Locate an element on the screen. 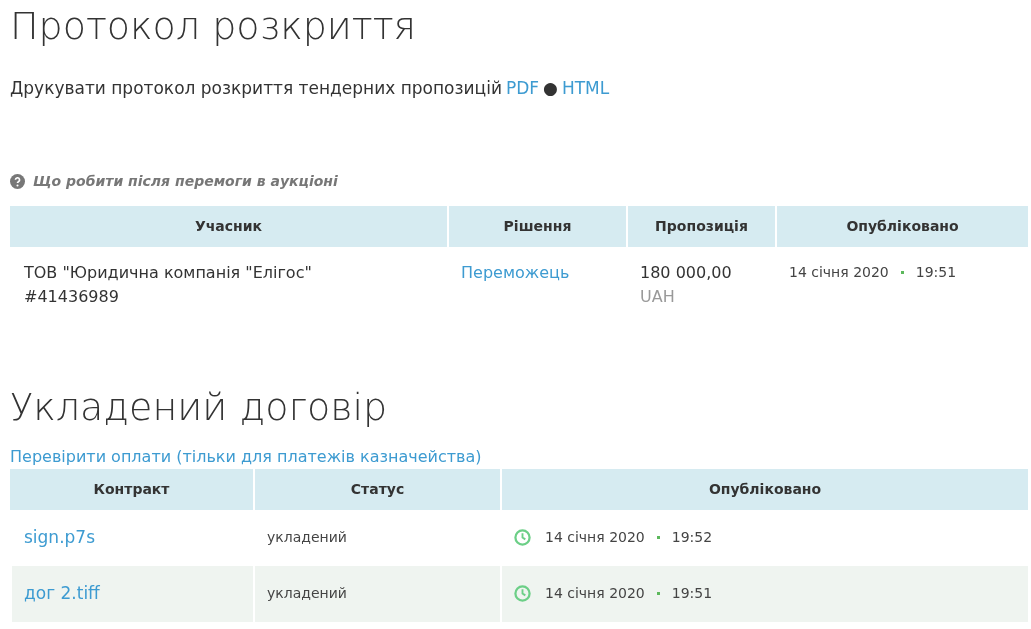 The width and height of the screenshot is (1031, 629). help-link: Що робити після перемоги в аукціоні is located at coordinates (185, 182).